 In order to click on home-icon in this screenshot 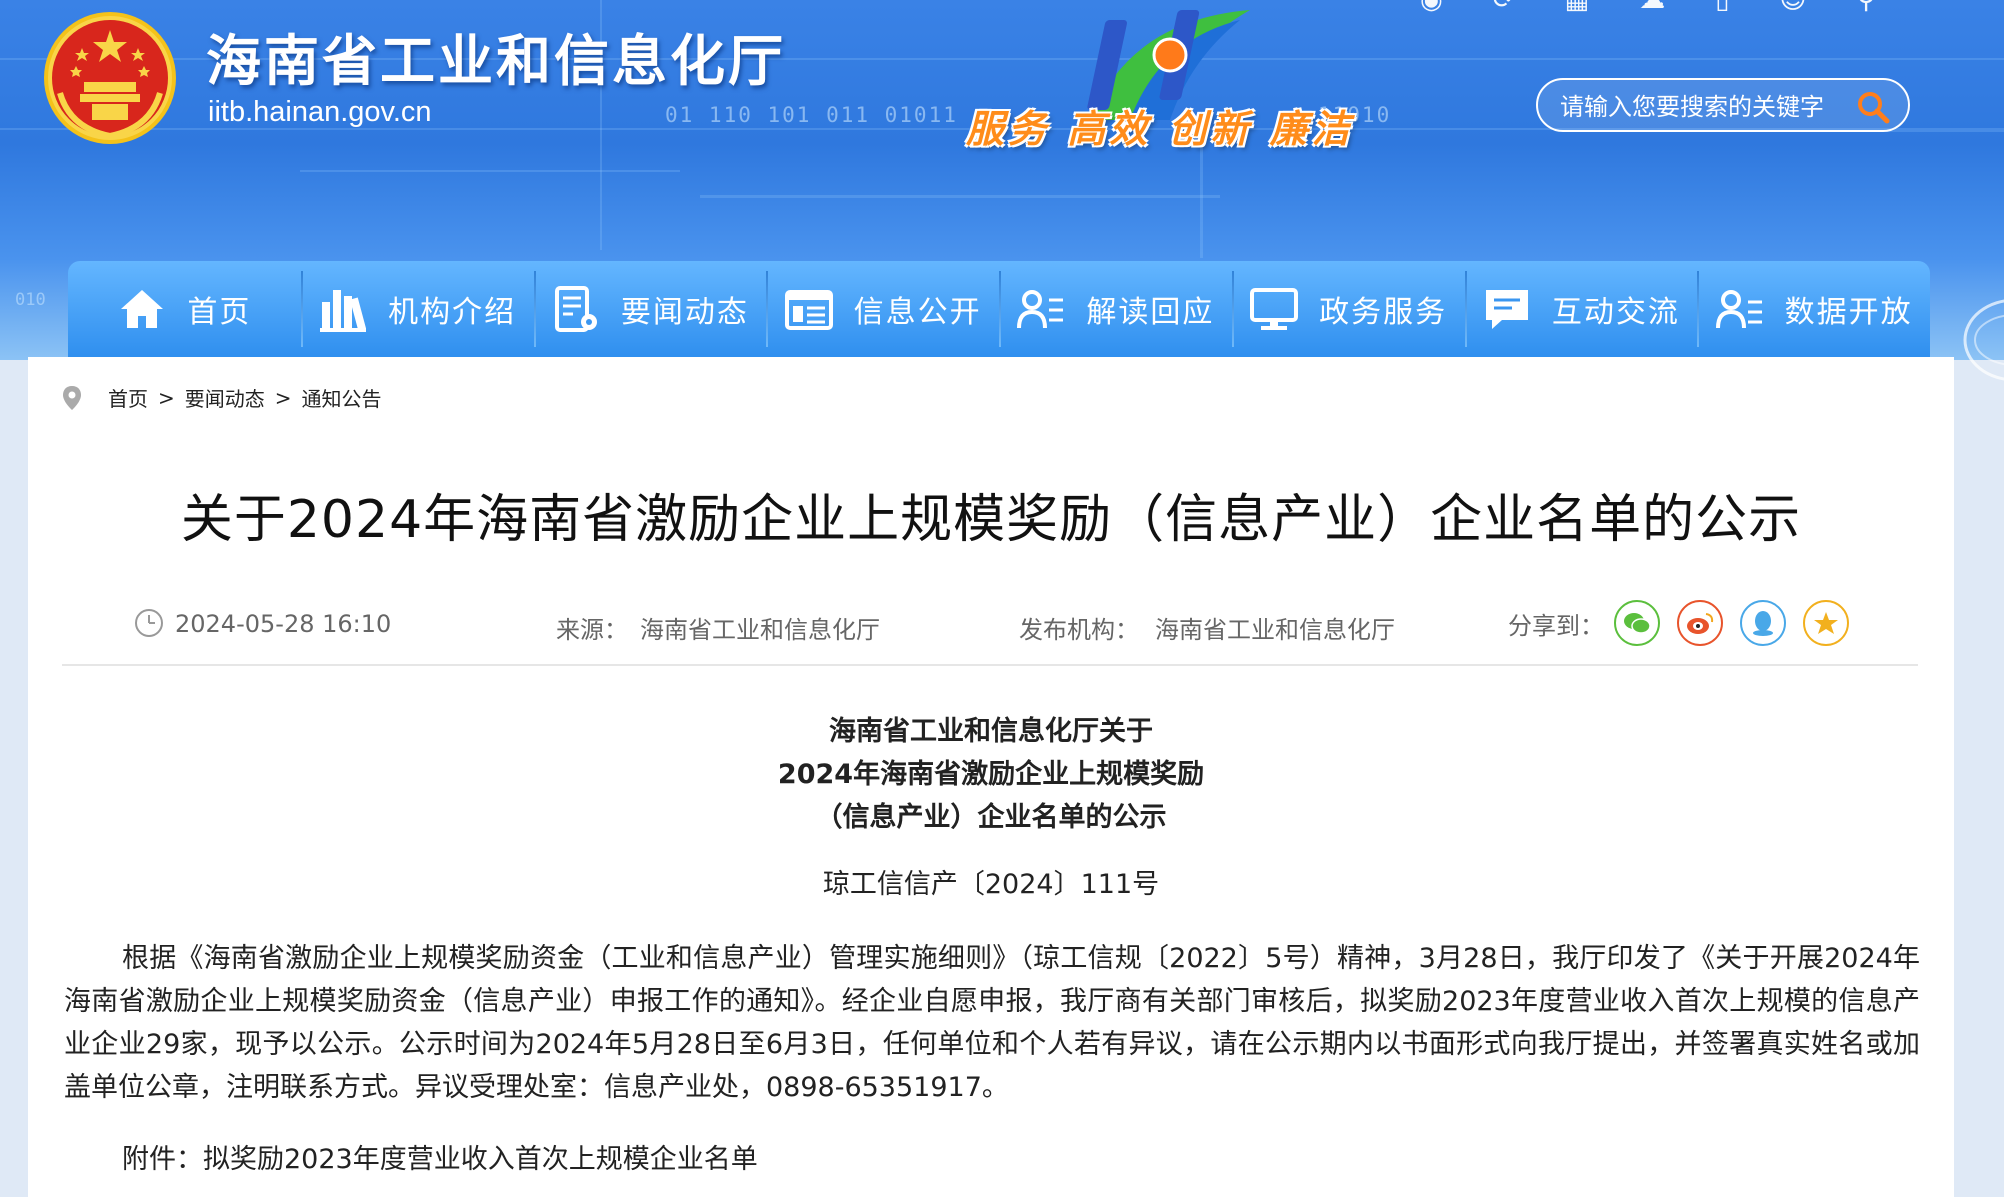, I will do `click(142, 309)`.